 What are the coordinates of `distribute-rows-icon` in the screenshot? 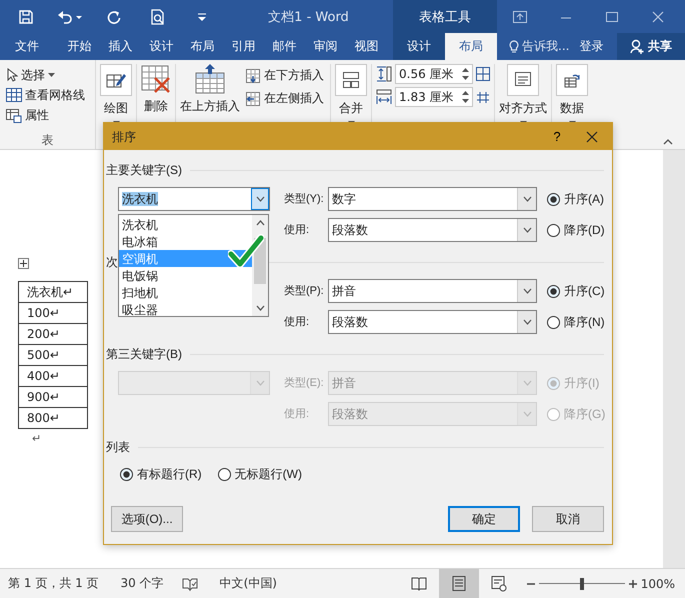 It's located at (483, 74).